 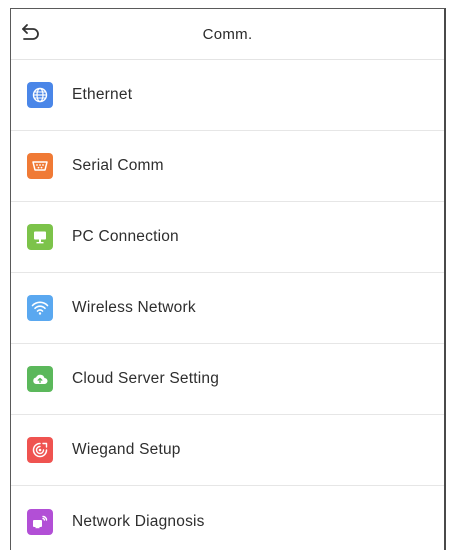 What do you see at coordinates (227, 450) in the screenshot?
I see `menu-item-wiegand-setup: Wiegand Setup` at bounding box center [227, 450].